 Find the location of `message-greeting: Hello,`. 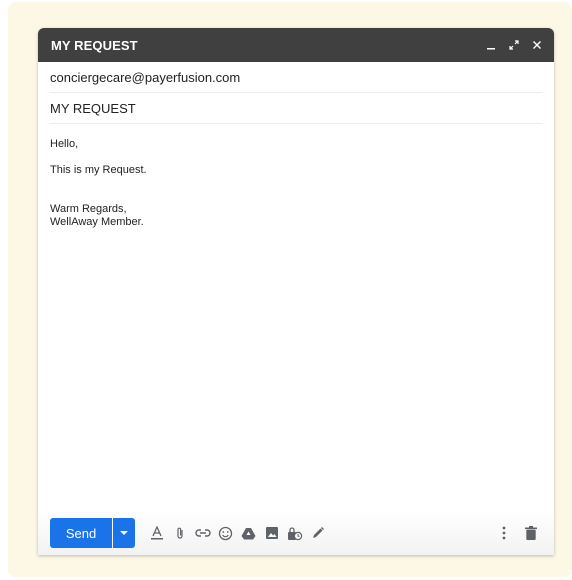

message-greeting: Hello, is located at coordinates (64, 144).